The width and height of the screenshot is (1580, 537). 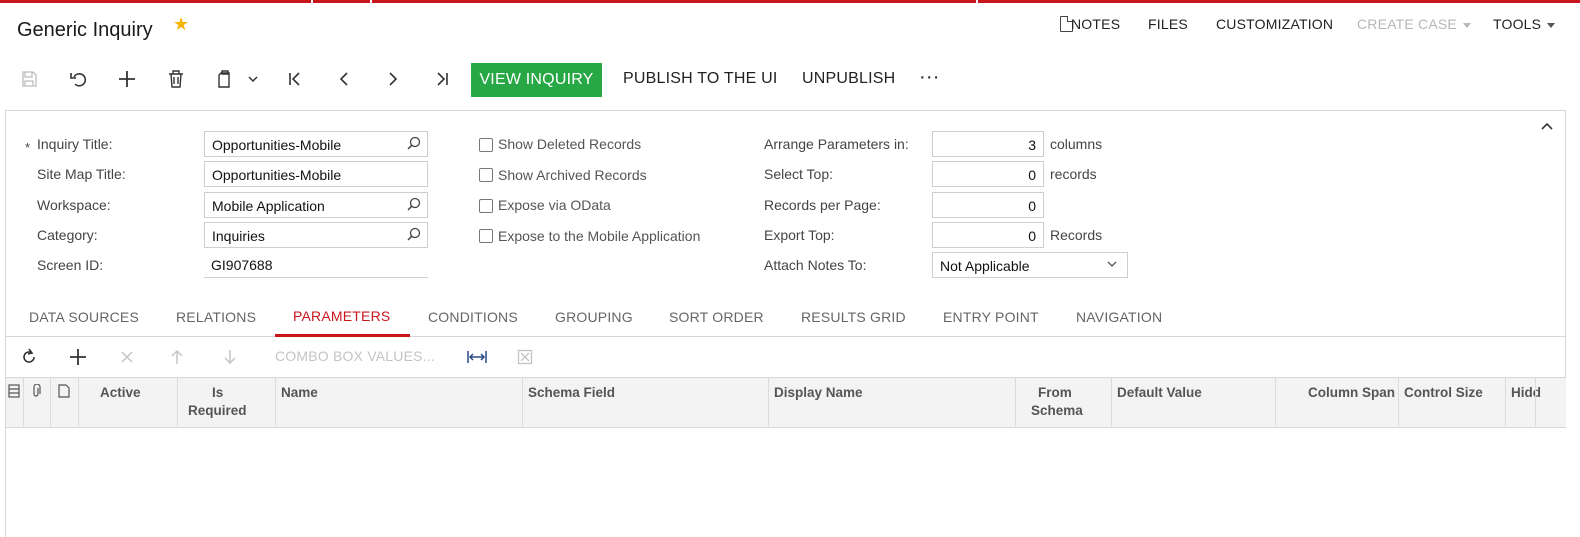 What do you see at coordinates (1030, 265) in the screenshot?
I see `attach-notes-select: Not Applicable` at bounding box center [1030, 265].